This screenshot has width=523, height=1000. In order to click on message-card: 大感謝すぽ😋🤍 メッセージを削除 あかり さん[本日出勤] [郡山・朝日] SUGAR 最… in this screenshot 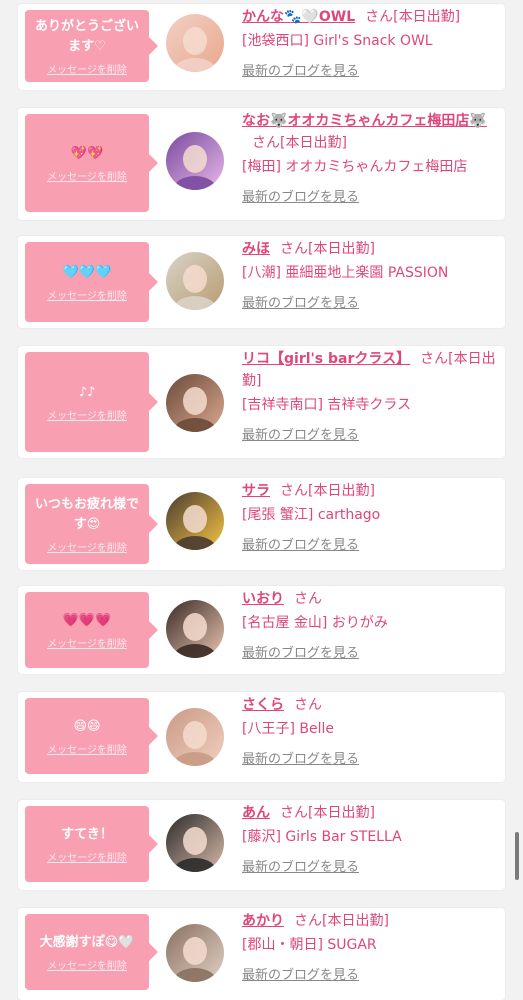, I will do `click(261, 954)`.